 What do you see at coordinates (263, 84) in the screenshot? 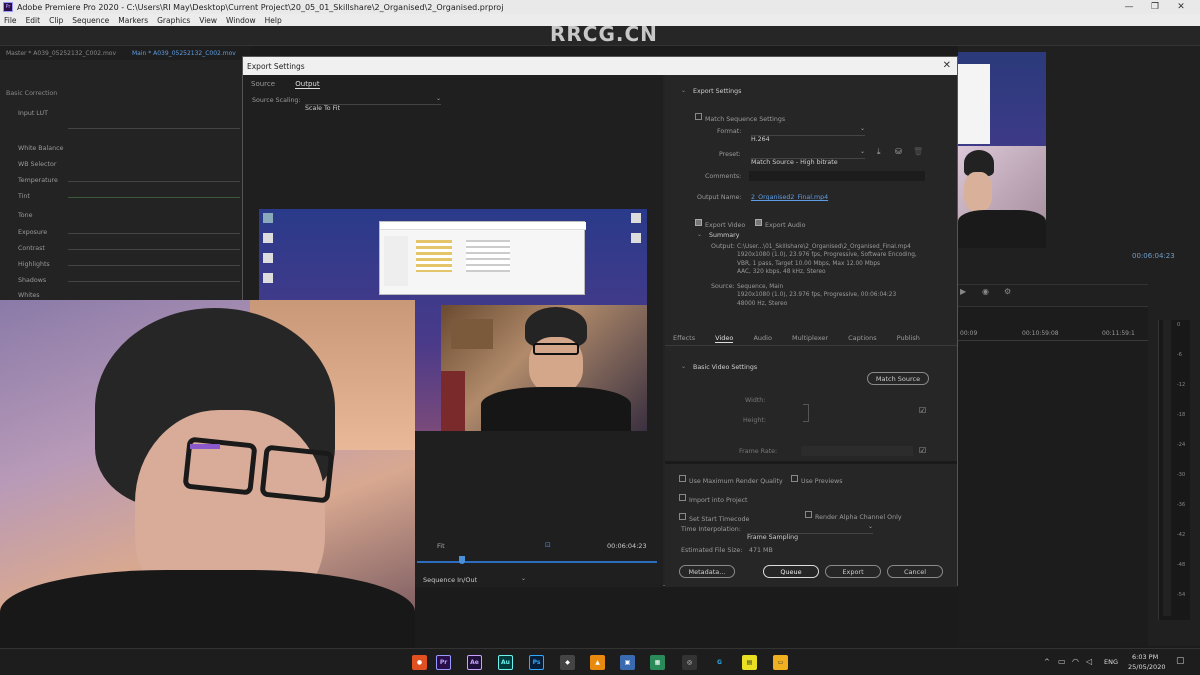
I see `tab-source: Source` at bounding box center [263, 84].